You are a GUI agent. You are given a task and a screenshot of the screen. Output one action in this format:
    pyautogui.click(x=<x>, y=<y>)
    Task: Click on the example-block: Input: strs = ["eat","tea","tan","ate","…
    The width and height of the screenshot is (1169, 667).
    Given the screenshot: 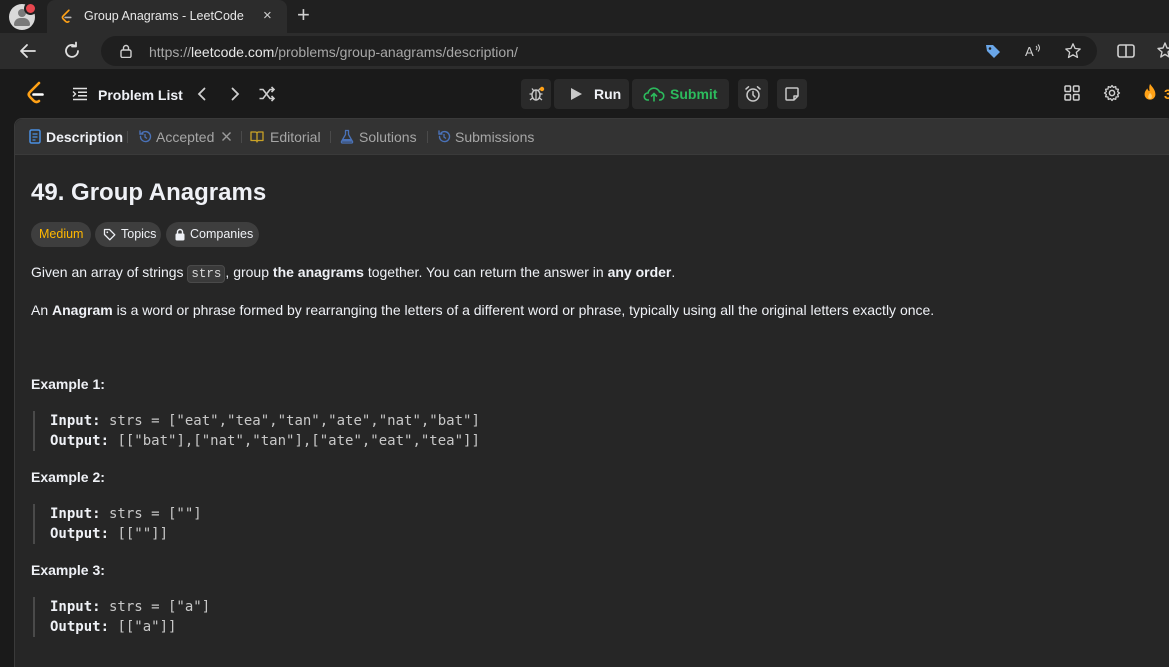 What is the action you would take?
    pyautogui.click(x=333, y=431)
    